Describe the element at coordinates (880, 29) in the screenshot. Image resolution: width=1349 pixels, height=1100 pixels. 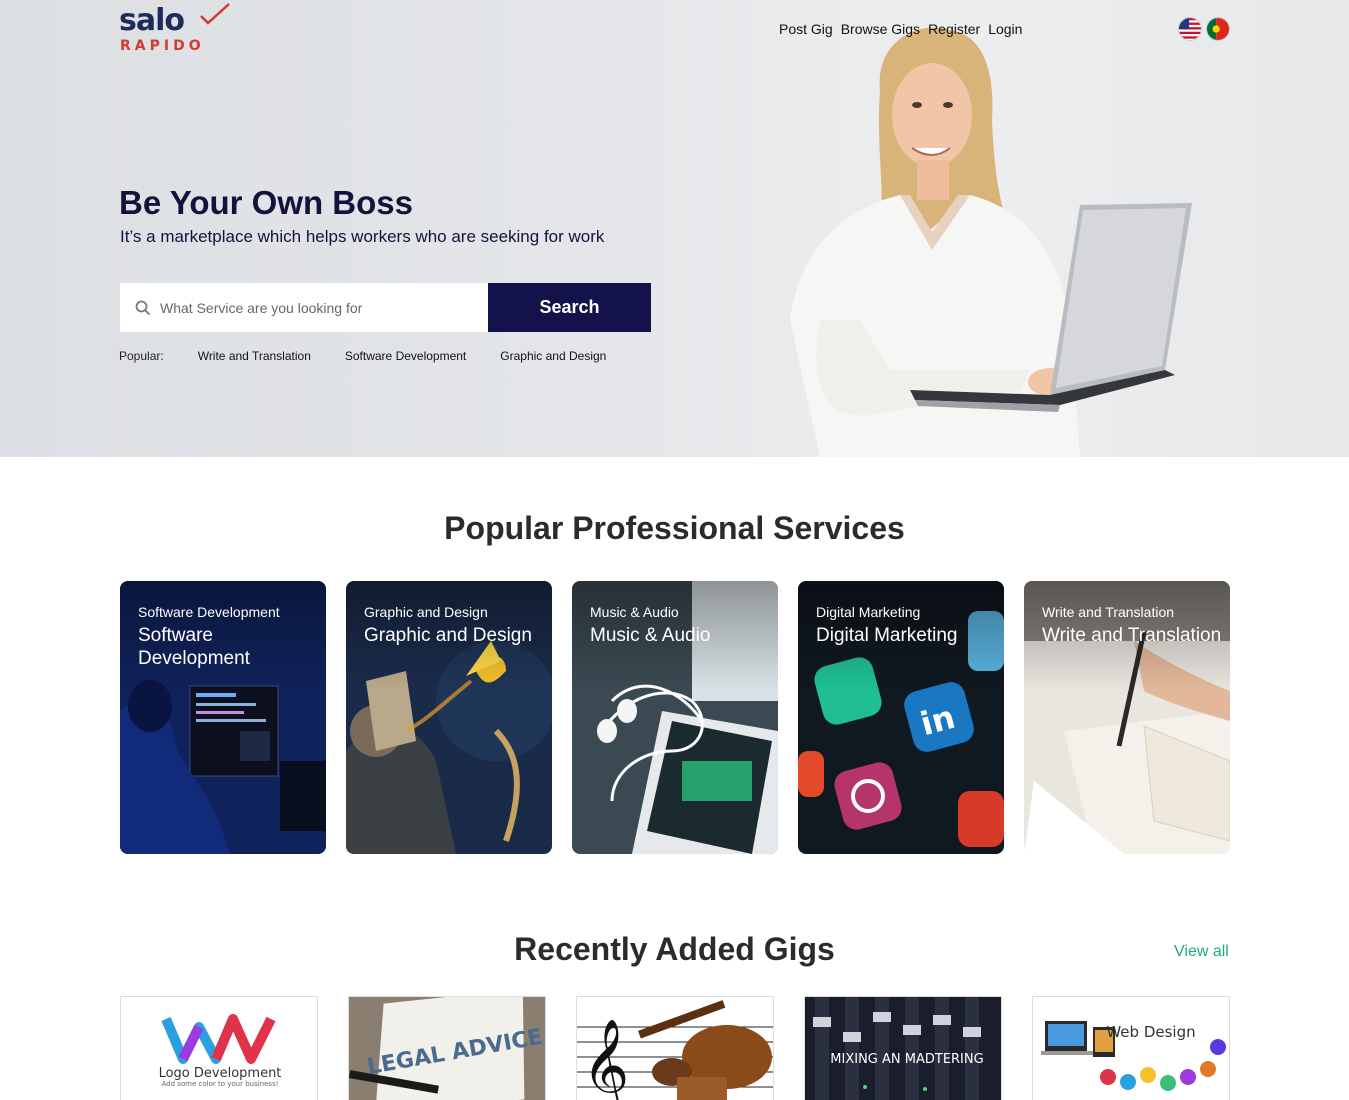
I see `nav-browse-gigs: Browse Gigs` at that location.